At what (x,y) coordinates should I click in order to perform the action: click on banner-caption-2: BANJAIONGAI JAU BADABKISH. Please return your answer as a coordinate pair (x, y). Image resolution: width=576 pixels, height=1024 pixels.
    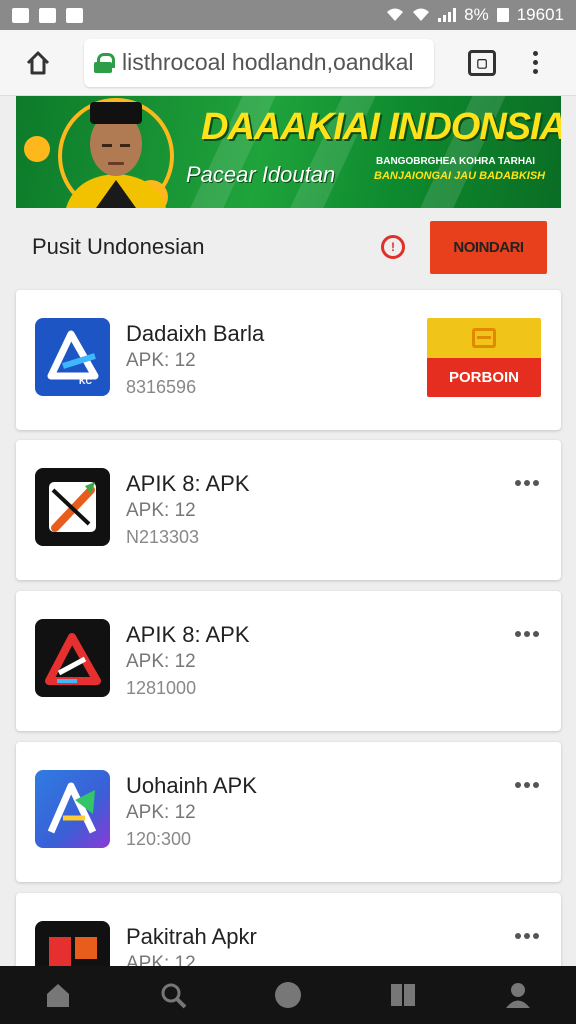
    Looking at the image, I should click on (460, 176).